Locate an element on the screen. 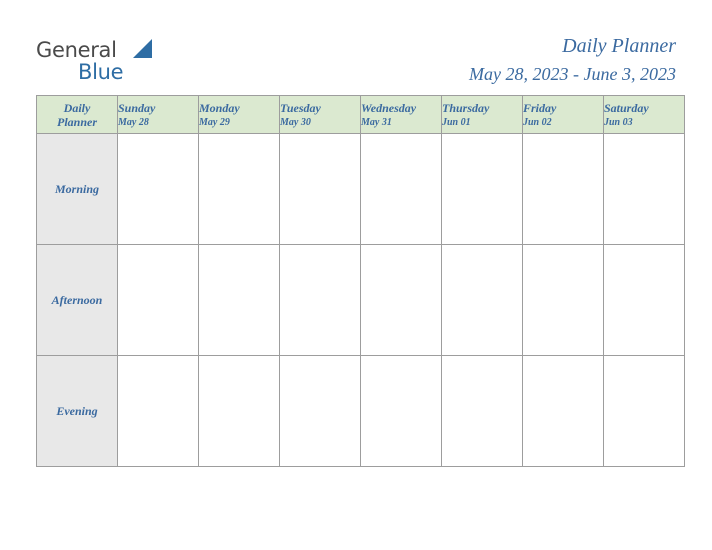 The height and width of the screenshot is (550, 712). row-label-morning: Morning is located at coordinates (77, 189).